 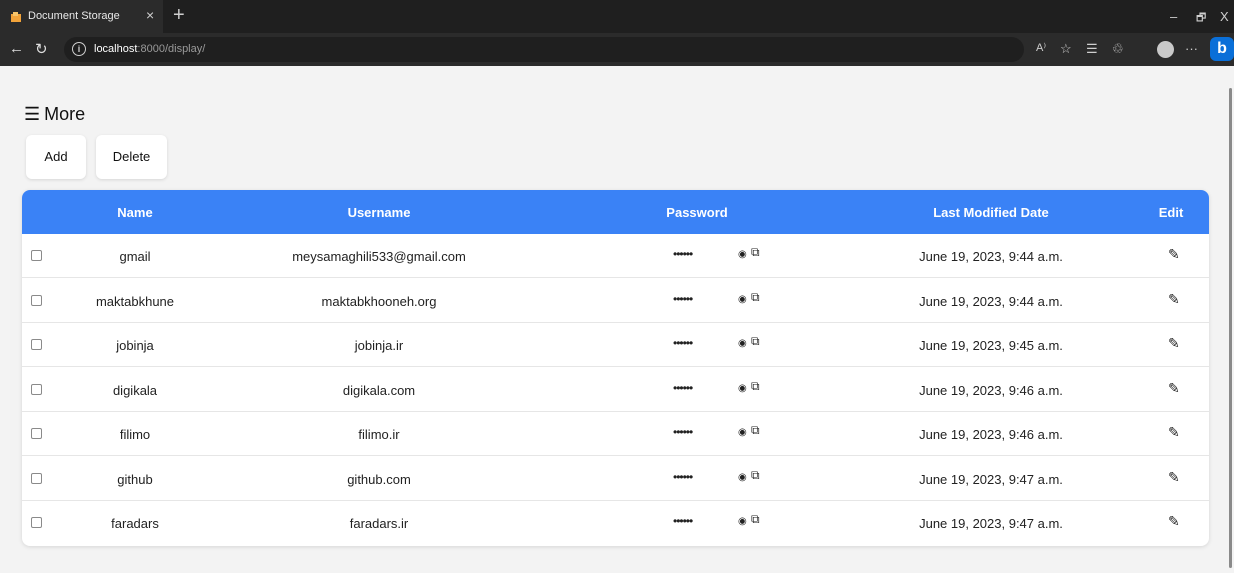 What do you see at coordinates (135, 390) in the screenshot?
I see `row-name: digikala` at bounding box center [135, 390].